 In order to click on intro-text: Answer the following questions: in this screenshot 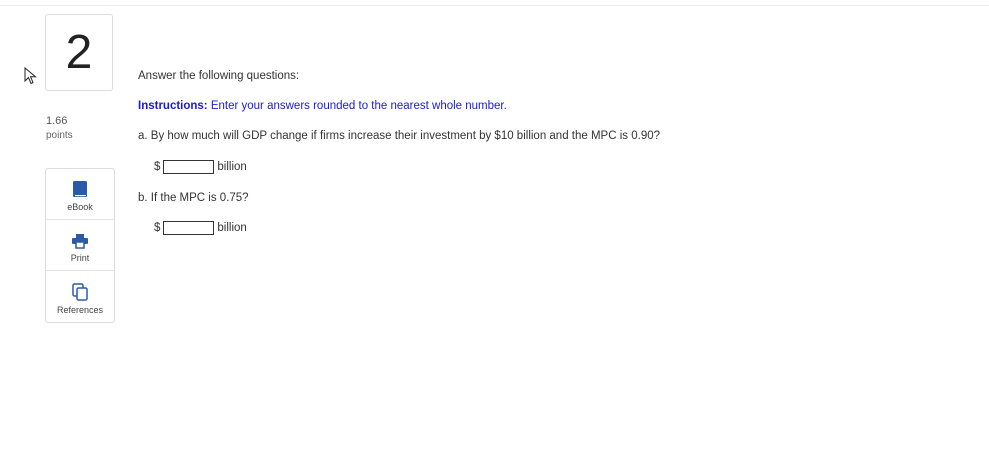, I will do `click(219, 76)`.